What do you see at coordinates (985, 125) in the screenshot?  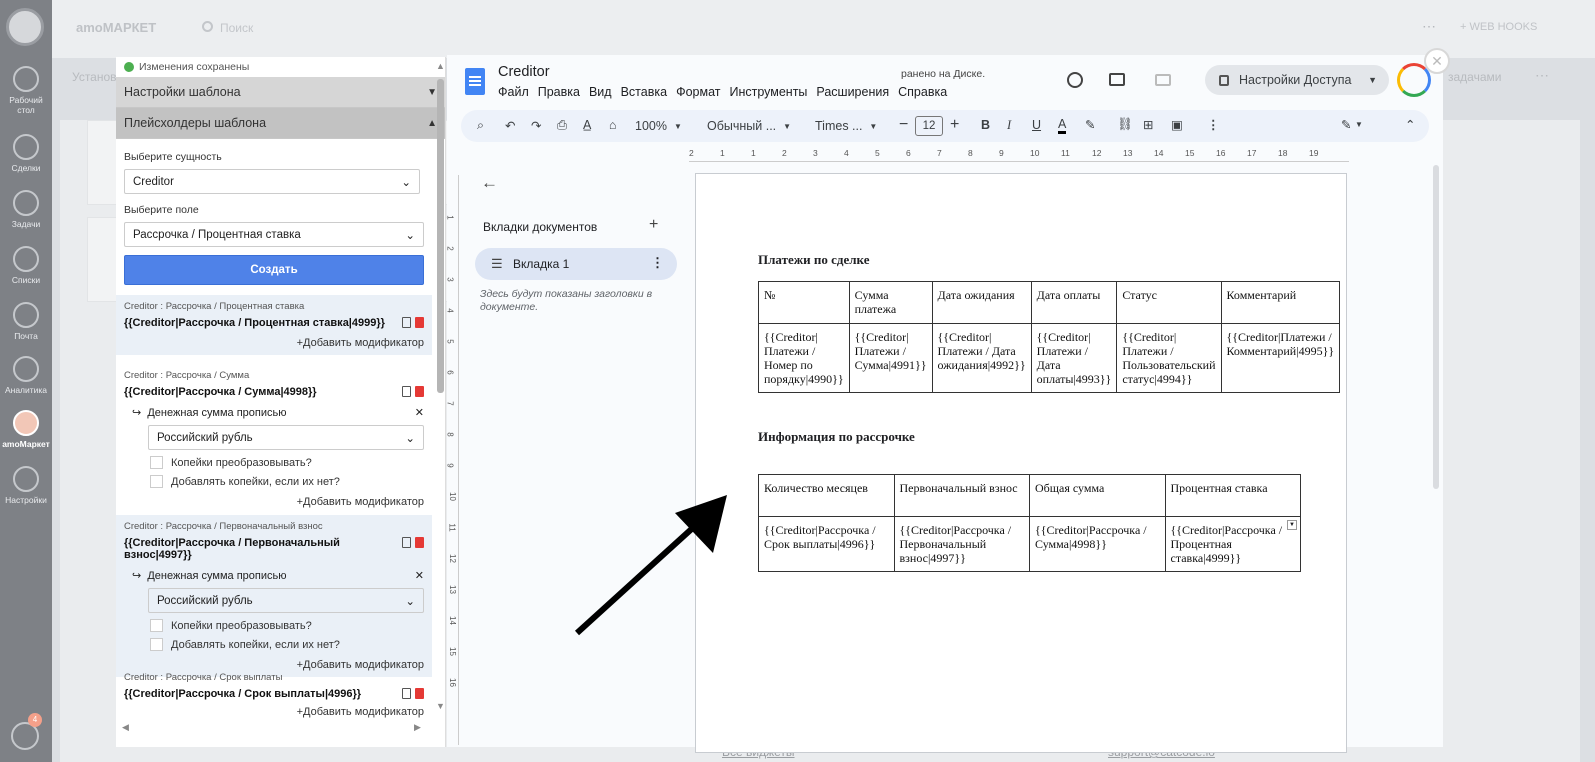 I see `bold-icon: B` at bounding box center [985, 125].